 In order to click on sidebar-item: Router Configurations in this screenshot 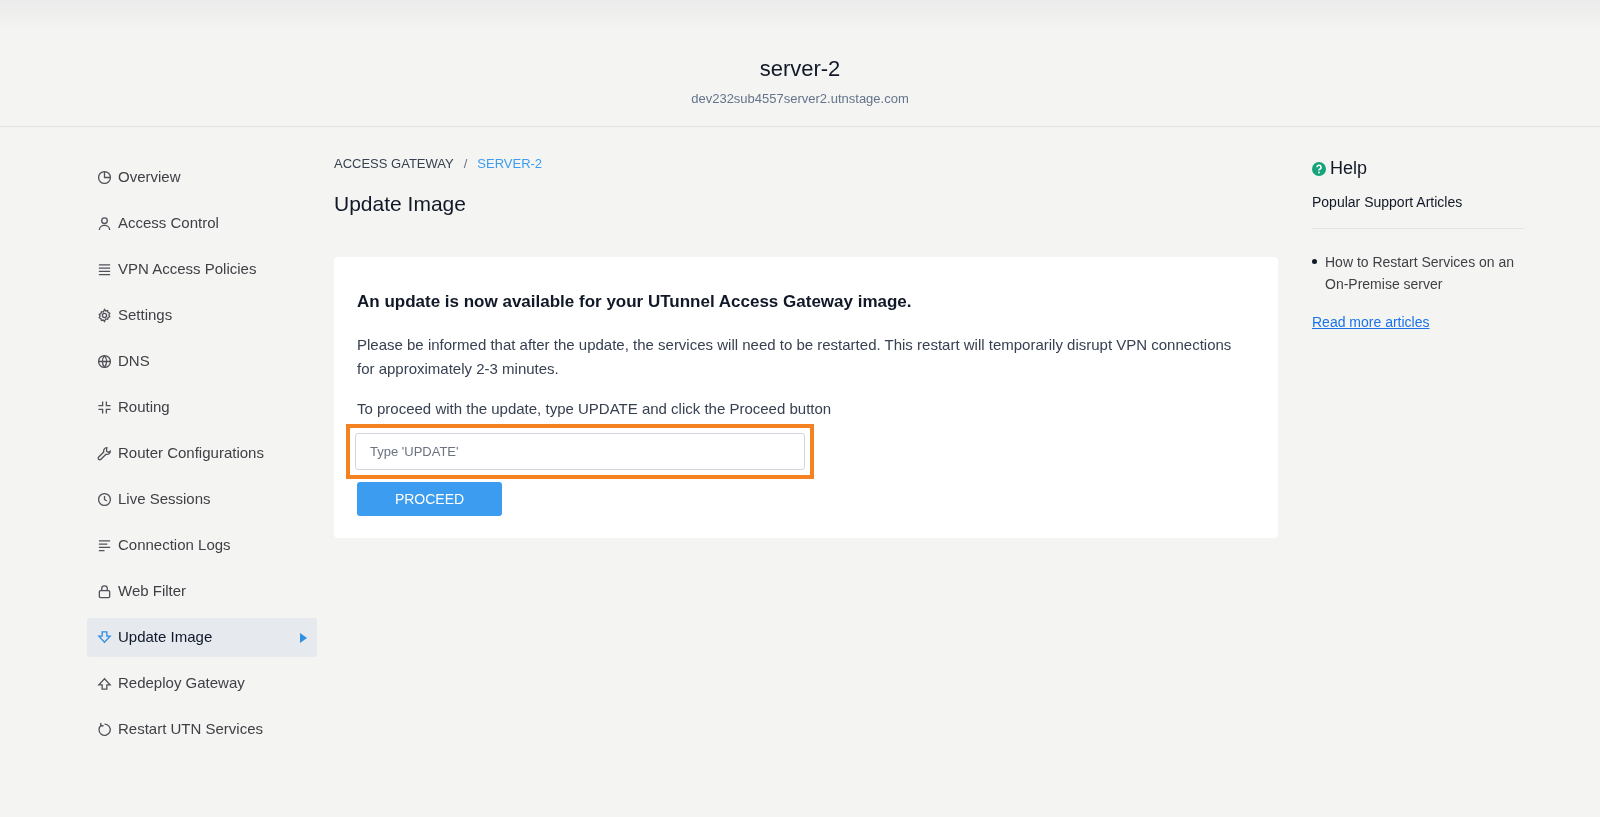, I will do `click(202, 453)`.